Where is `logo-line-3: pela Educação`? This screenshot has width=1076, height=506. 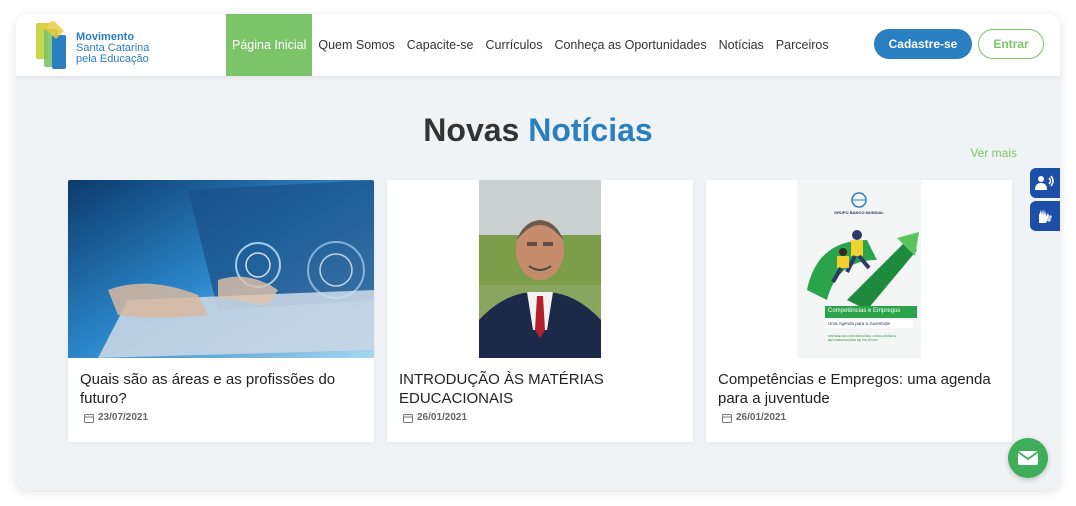
logo-line-3: pela Educação is located at coordinates (112, 59).